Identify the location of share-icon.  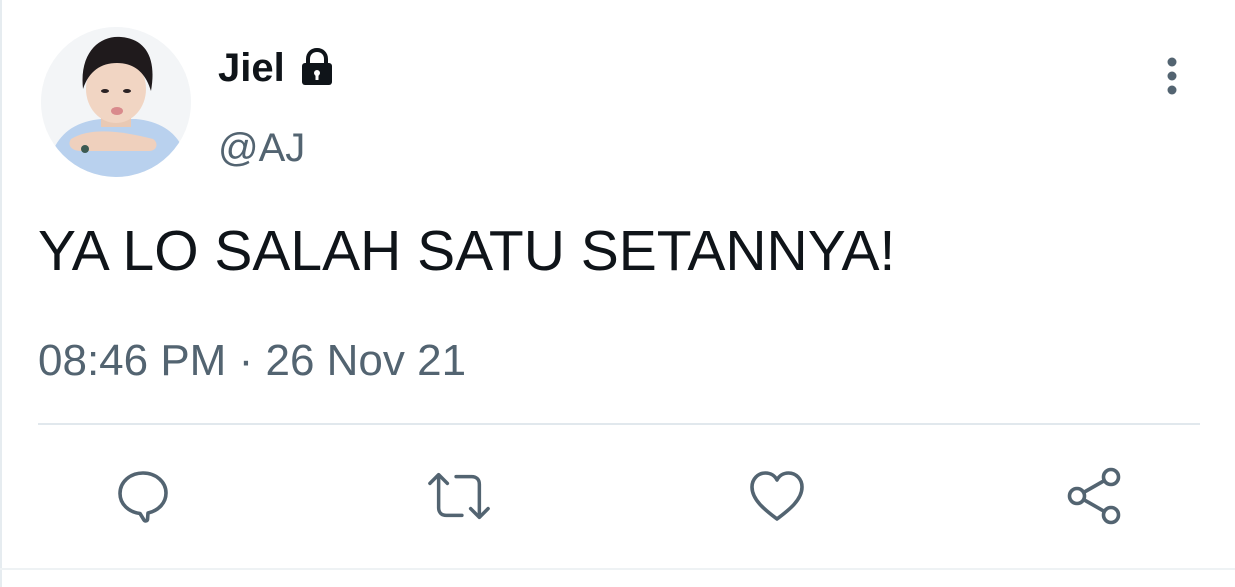
(1094, 496).